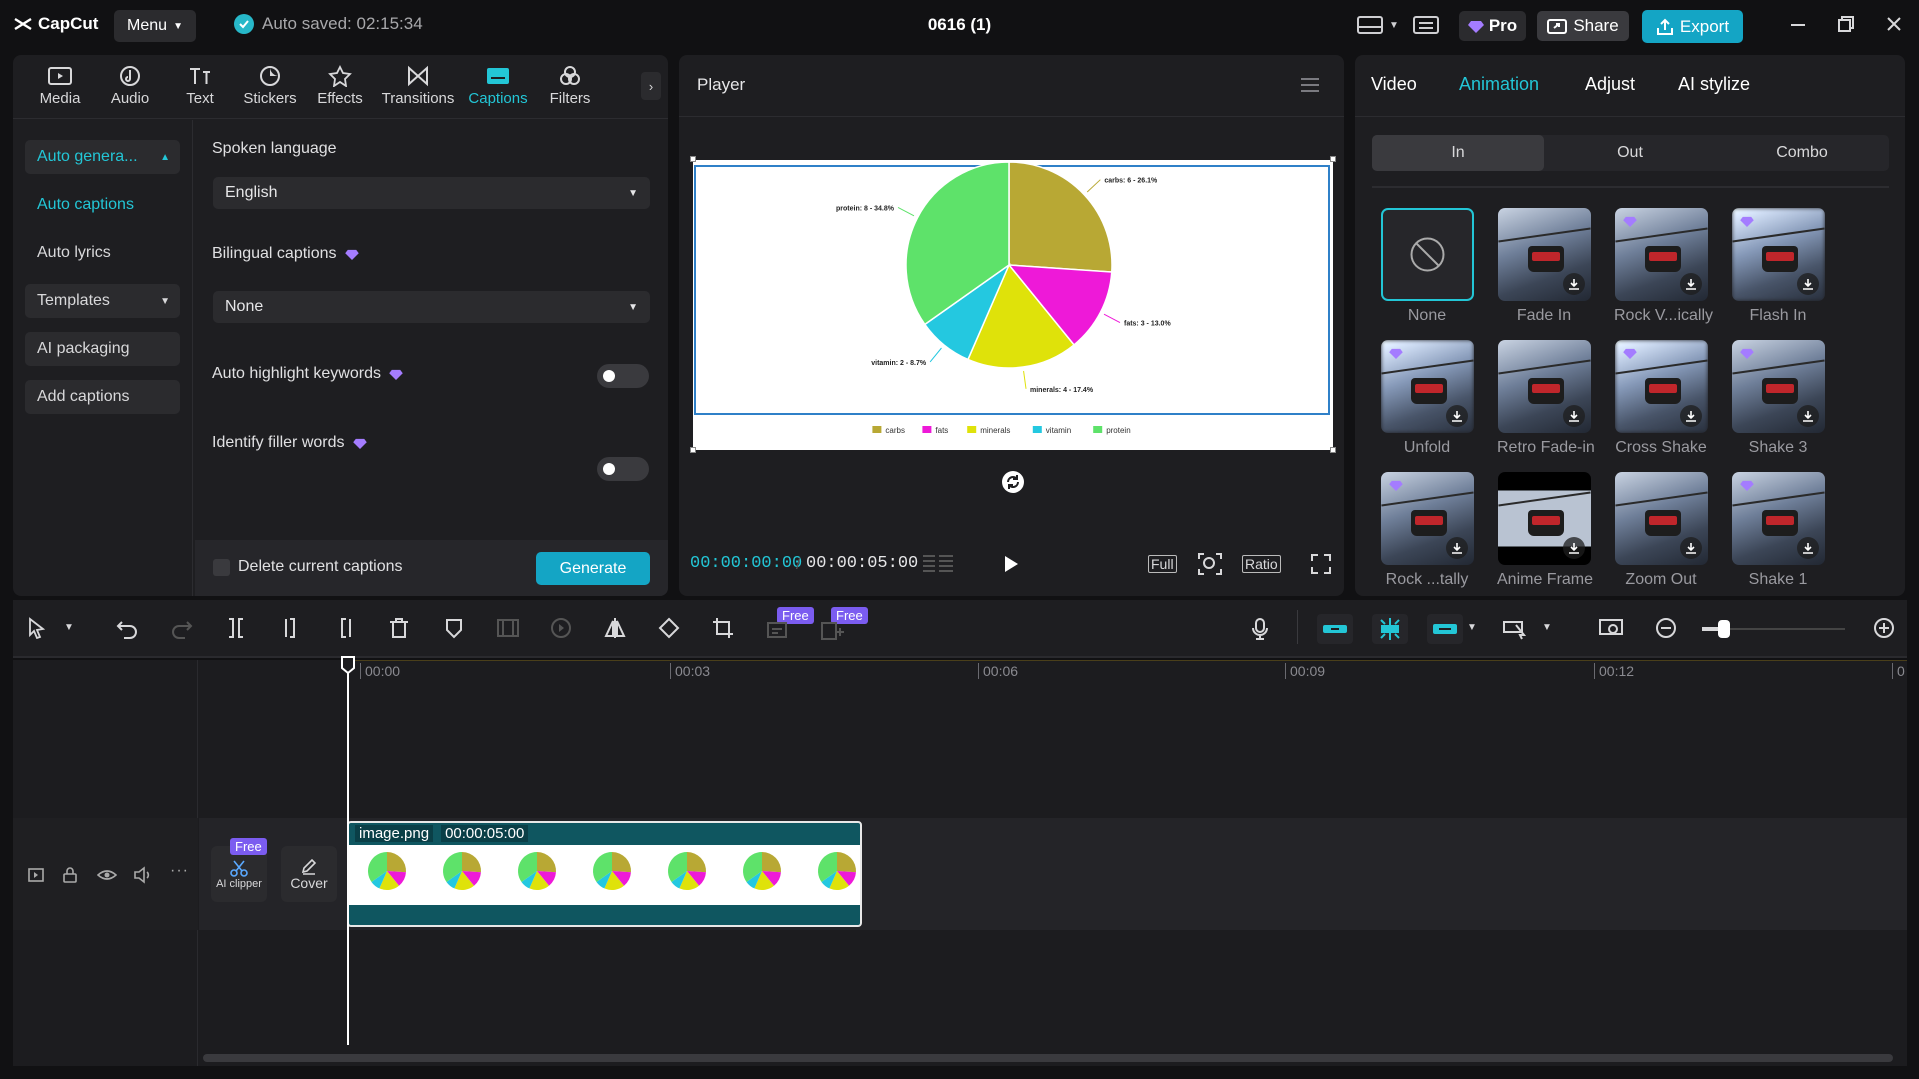 This screenshot has width=1919, height=1079. I want to click on keyboard-icon, so click(1425, 25).